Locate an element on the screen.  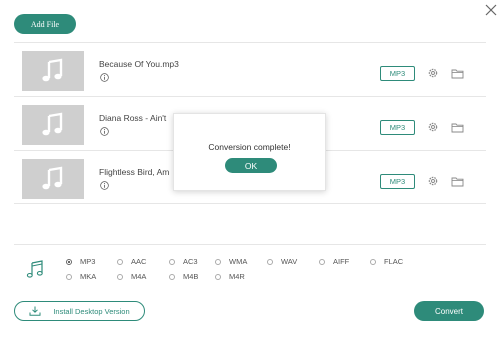
ok-button: OK is located at coordinates (251, 165).